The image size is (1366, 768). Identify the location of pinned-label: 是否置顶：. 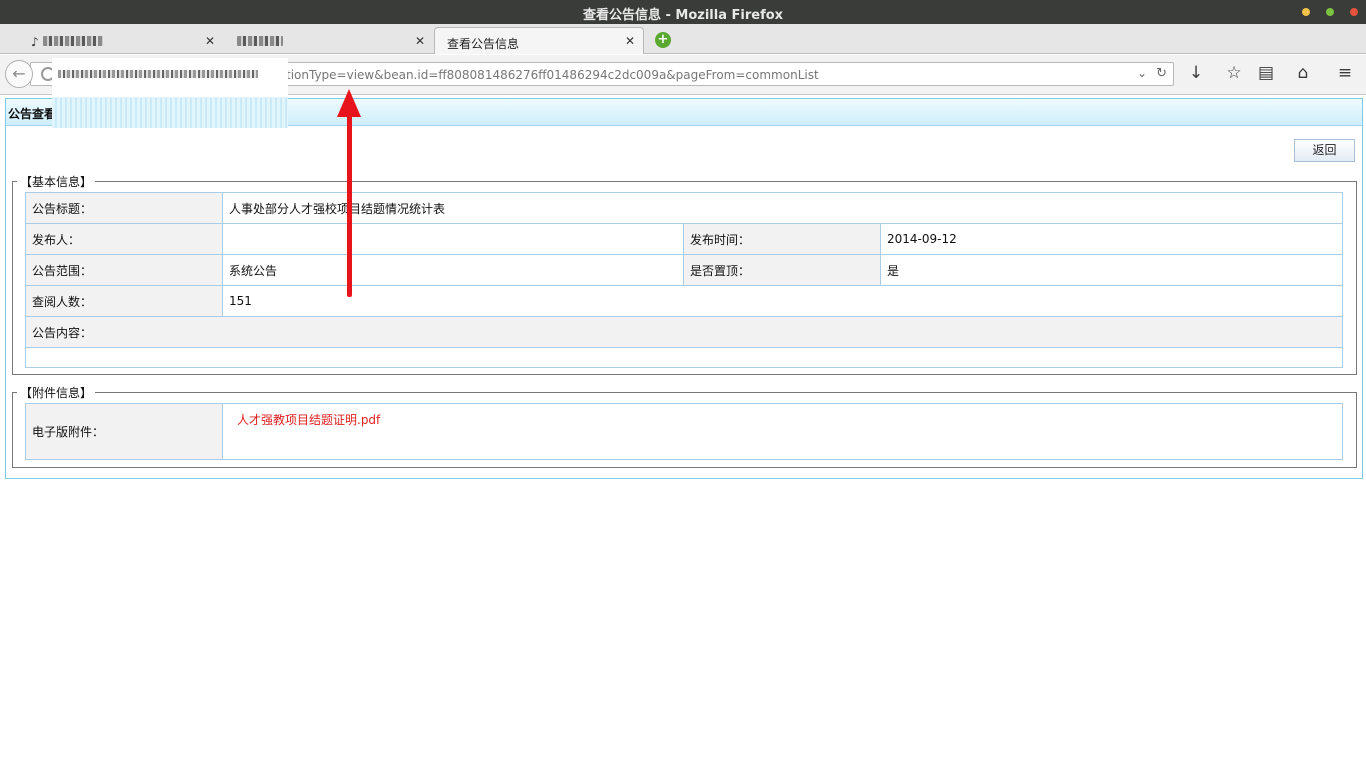
(782, 270).